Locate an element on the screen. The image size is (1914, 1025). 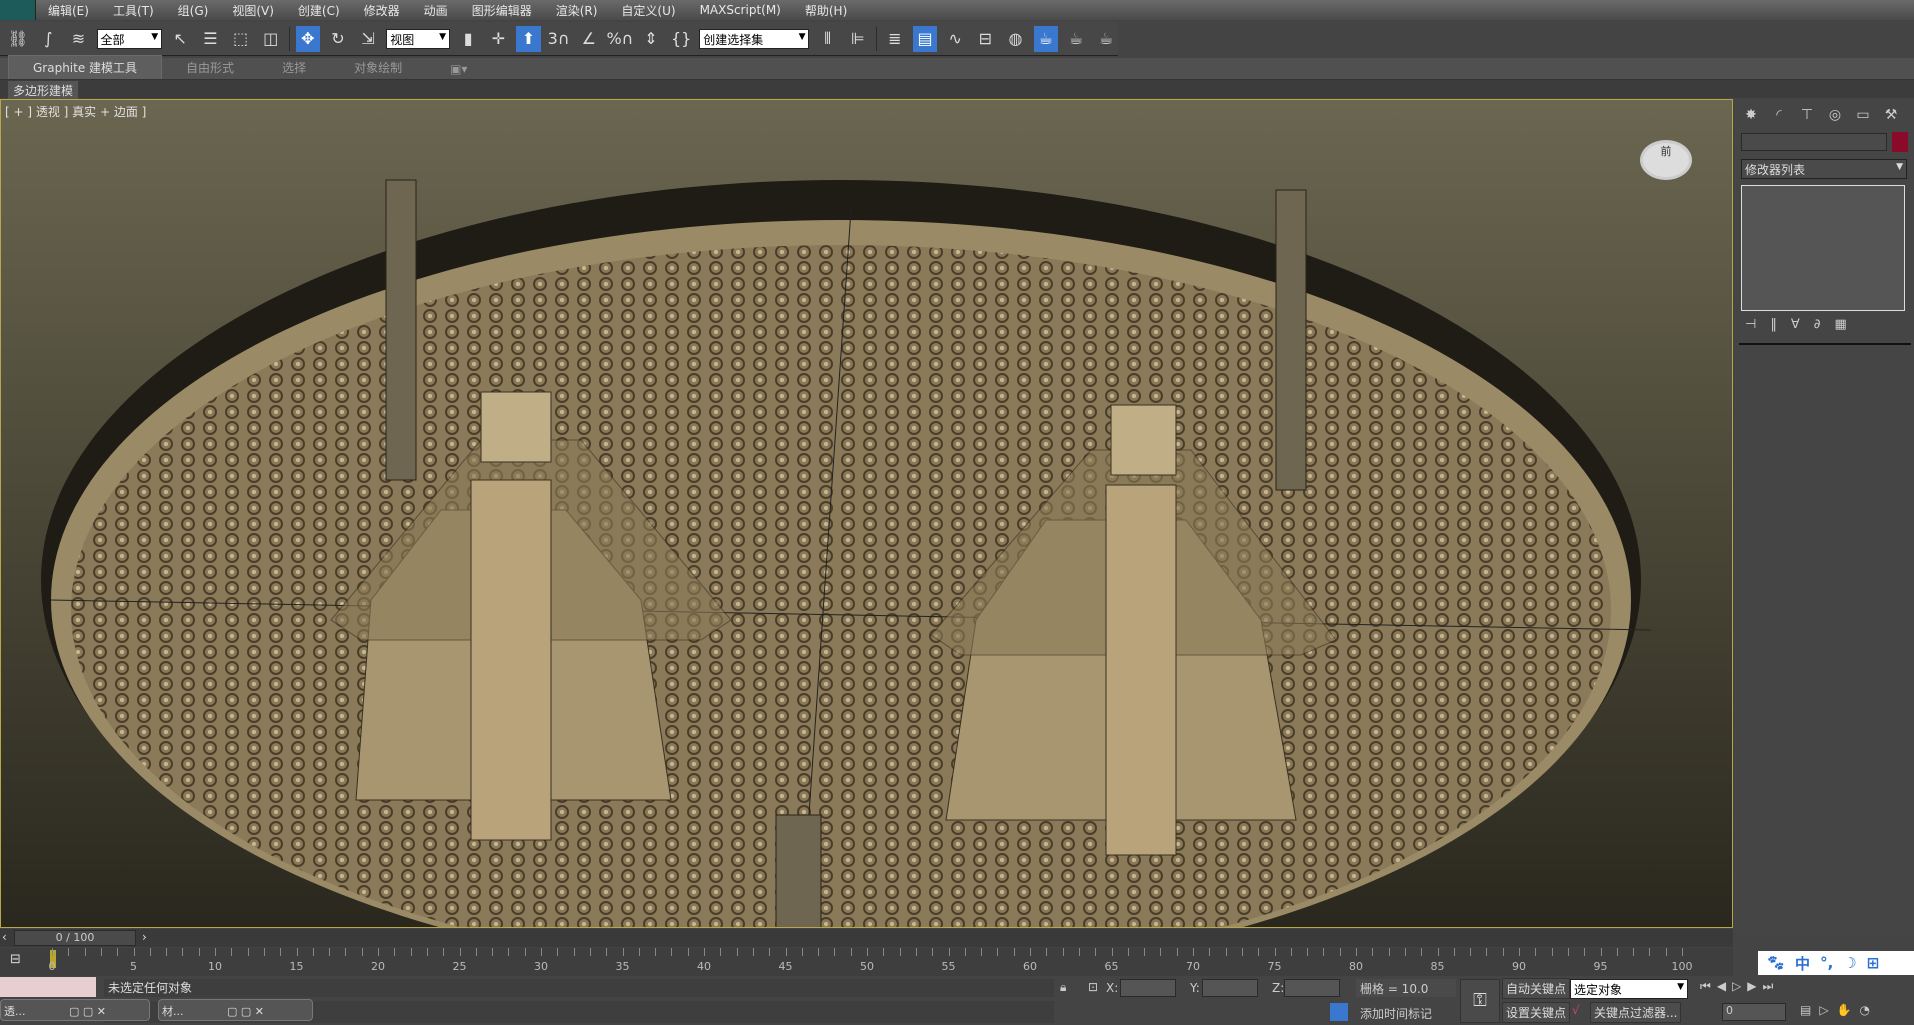
x-field is located at coordinates (1148, 988).